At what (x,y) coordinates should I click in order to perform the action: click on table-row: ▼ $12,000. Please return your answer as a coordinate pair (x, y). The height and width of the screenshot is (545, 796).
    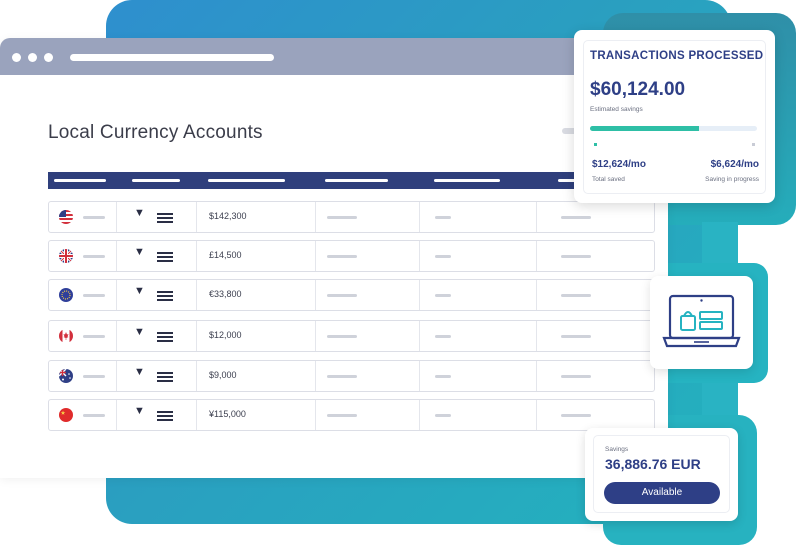
    Looking at the image, I should click on (351, 336).